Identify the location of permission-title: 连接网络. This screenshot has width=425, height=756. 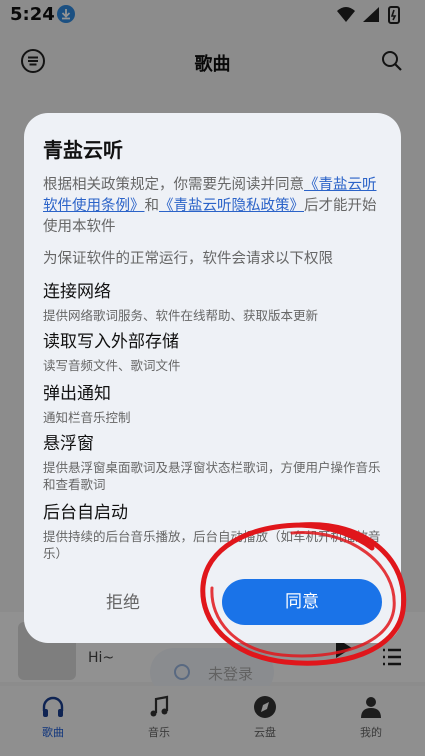
(77, 292).